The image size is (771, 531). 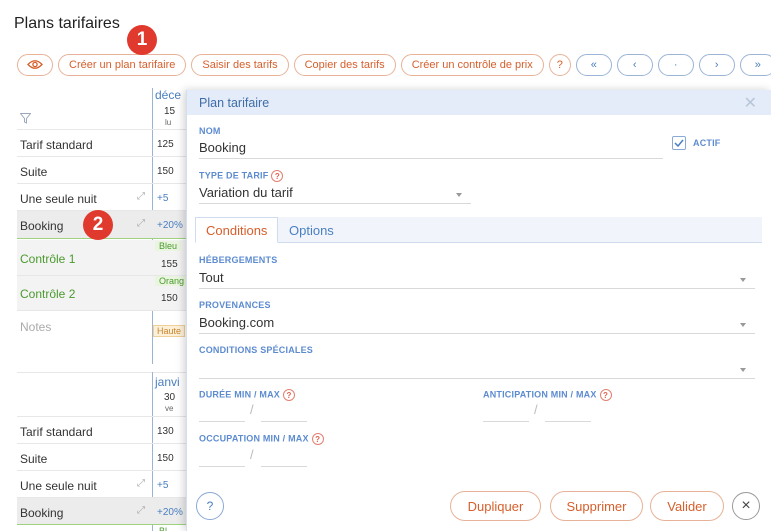 What do you see at coordinates (210, 131) in the screenshot?
I see `name-label: NOM` at bounding box center [210, 131].